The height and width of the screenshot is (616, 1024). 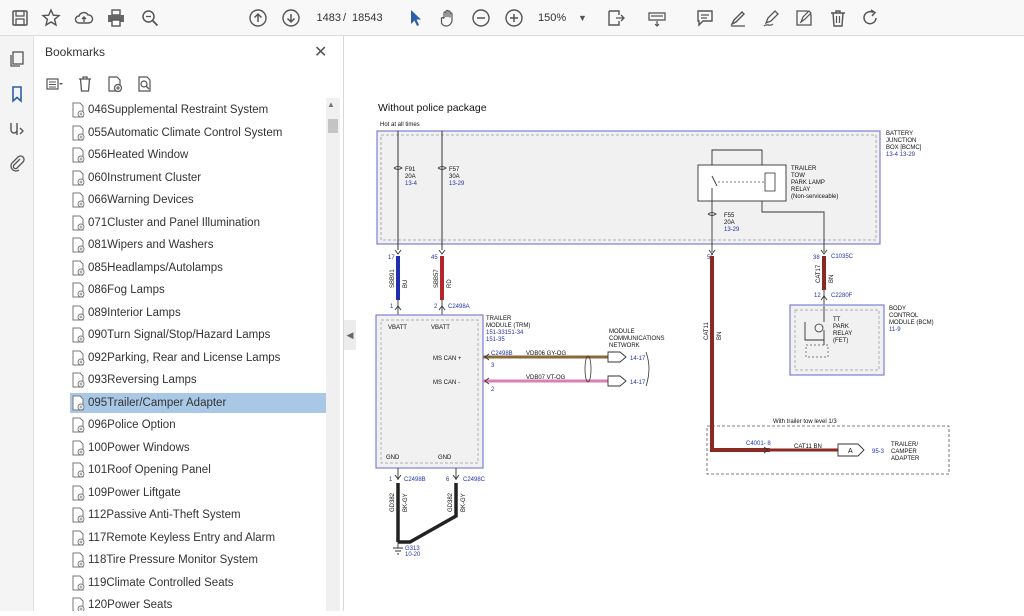 What do you see at coordinates (198, 560) in the screenshot?
I see `bookmark-item: 118Tire Pressure Monitor System` at bounding box center [198, 560].